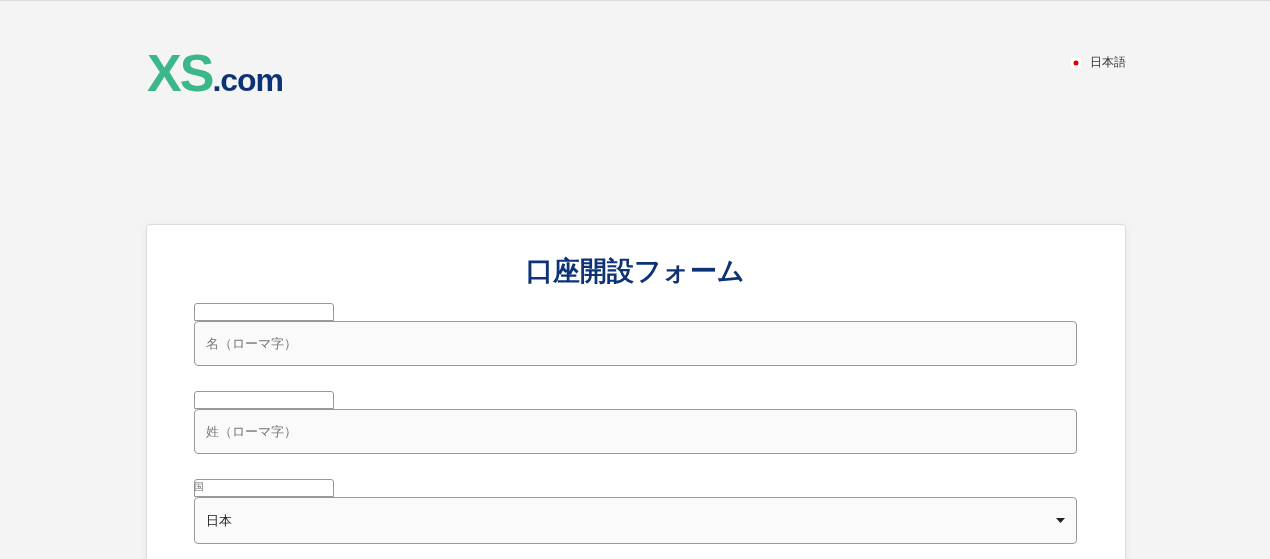 The width and height of the screenshot is (1270, 559). What do you see at coordinates (635, 431) in the screenshot?
I see `input-field: 姓（ローマ字）` at bounding box center [635, 431].